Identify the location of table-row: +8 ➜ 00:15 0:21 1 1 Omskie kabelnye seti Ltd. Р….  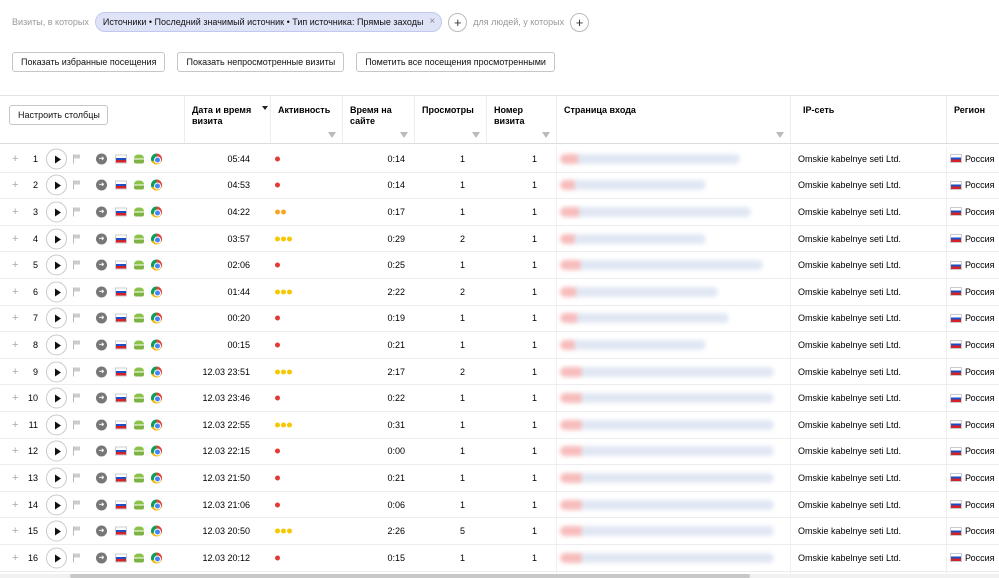
(499, 345).